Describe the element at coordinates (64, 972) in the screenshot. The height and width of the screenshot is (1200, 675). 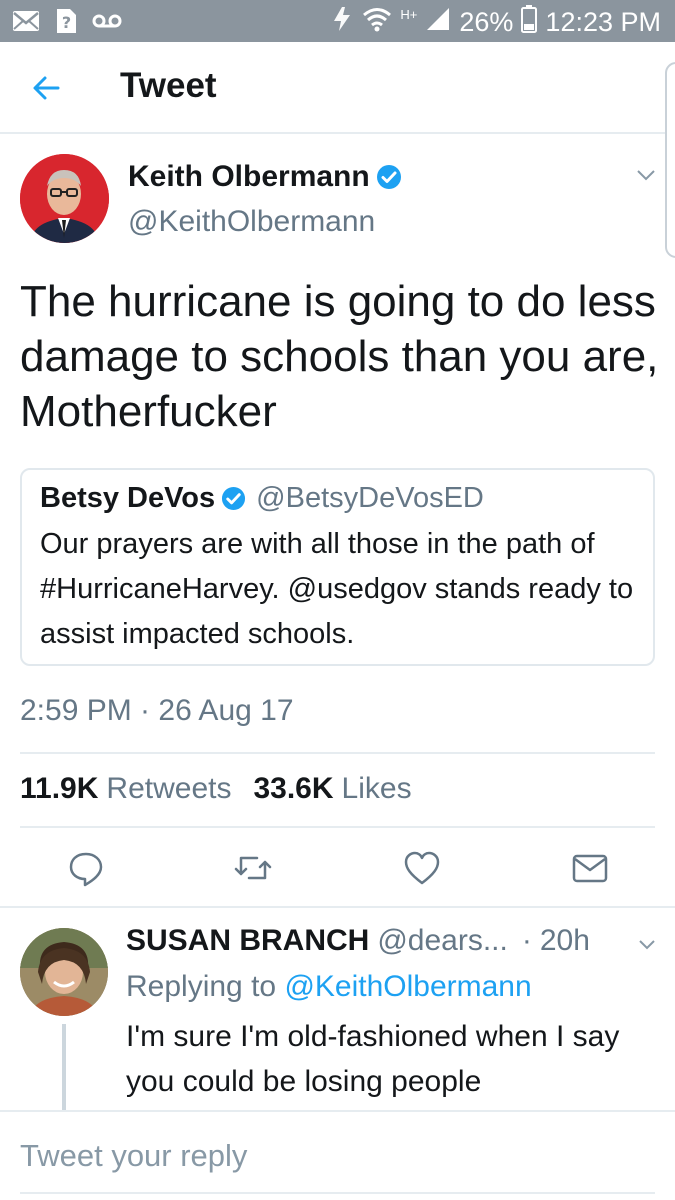
I see `reply-author-avatar` at that location.